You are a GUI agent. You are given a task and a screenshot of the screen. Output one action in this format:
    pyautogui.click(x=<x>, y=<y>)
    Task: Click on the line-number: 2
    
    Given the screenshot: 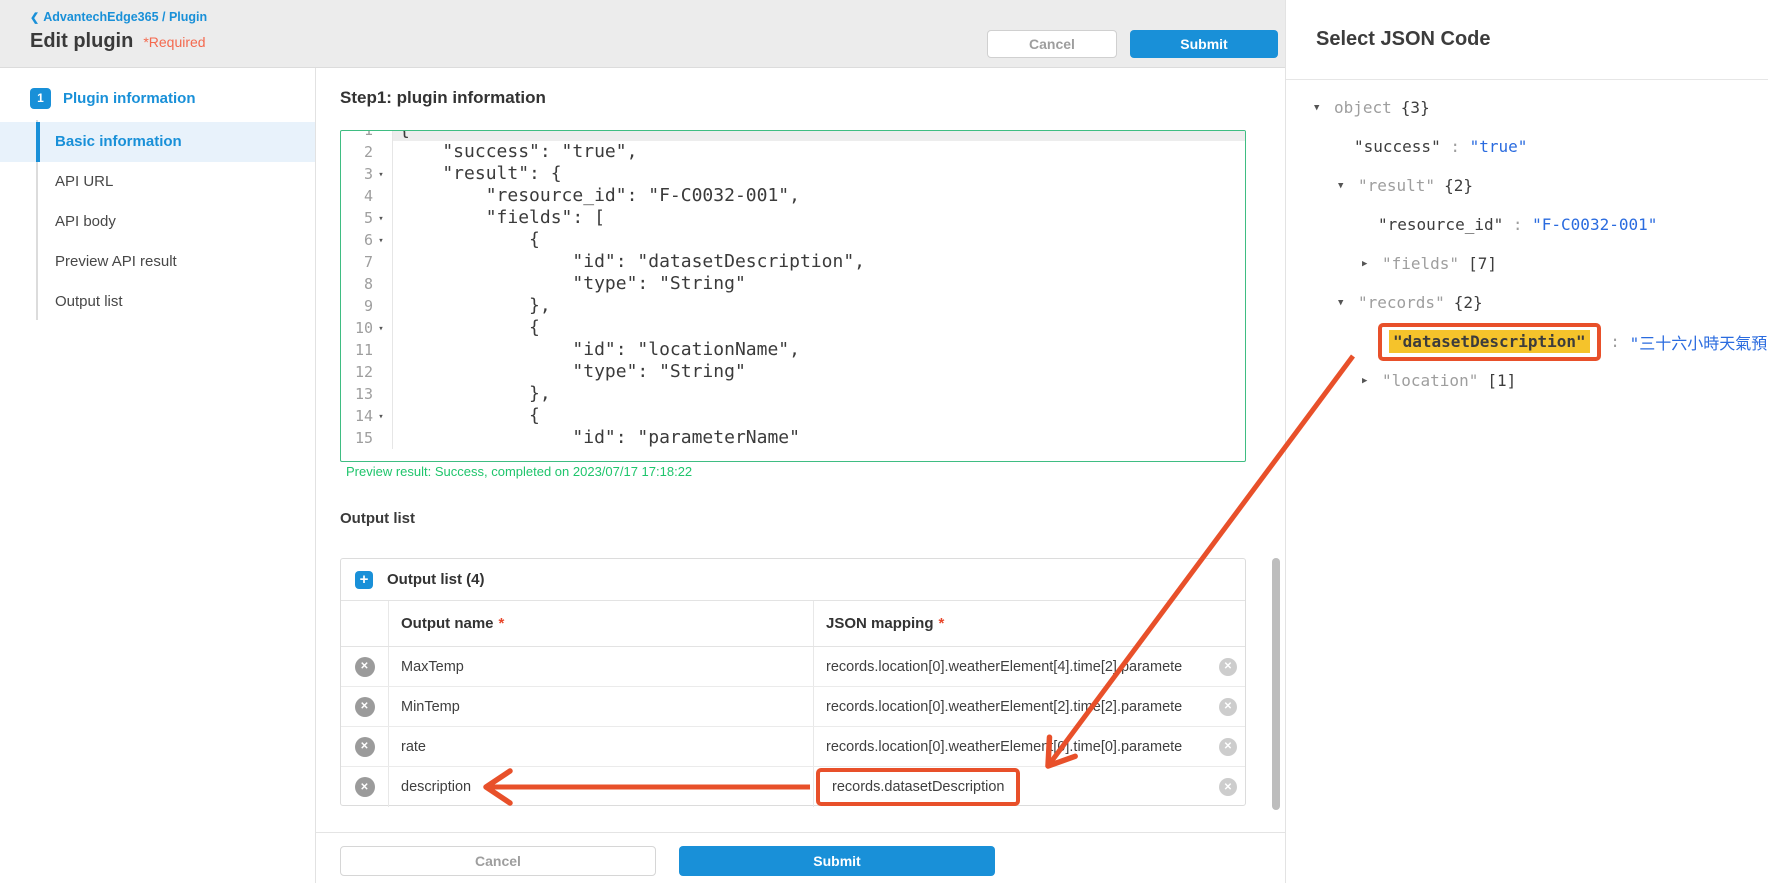 What is the action you would take?
    pyautogui.click(x=368, y=152)
    